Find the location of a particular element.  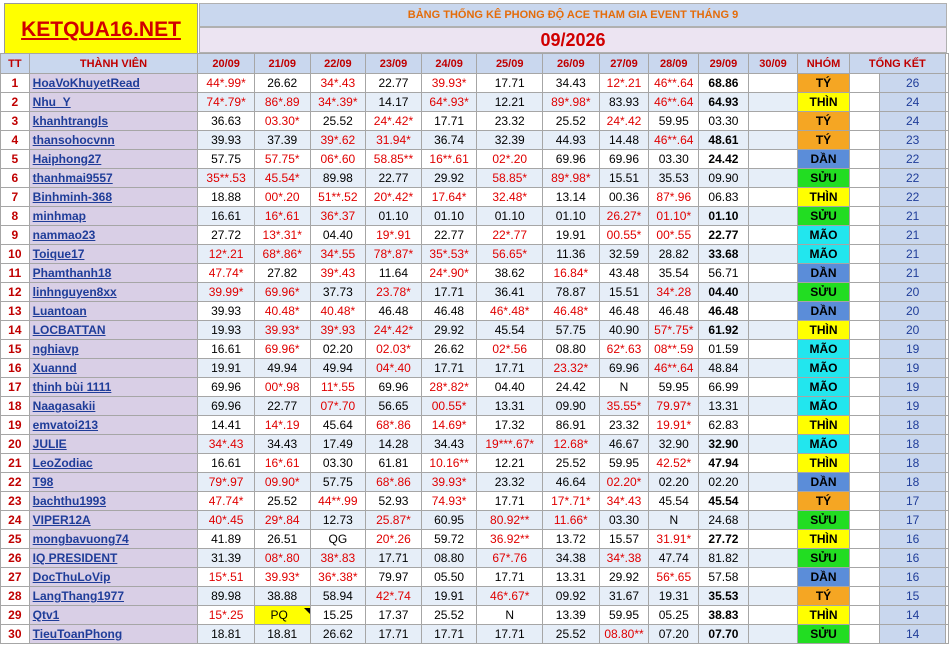

day-cell: 42*.74 is located at coordinates (393, 596).